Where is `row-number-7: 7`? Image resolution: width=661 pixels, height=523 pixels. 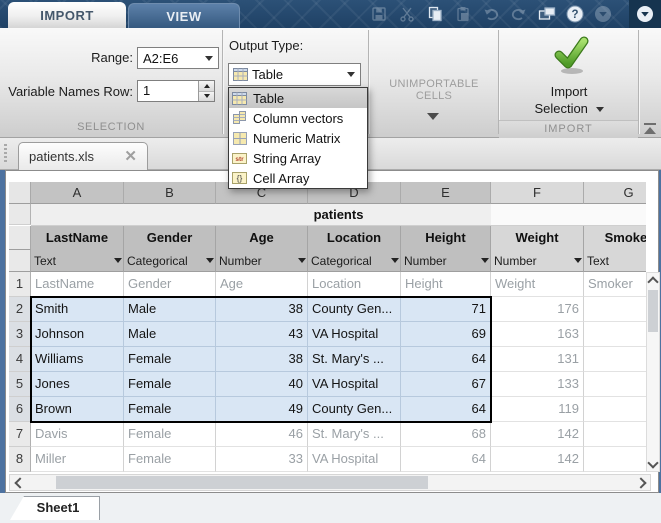
row-number-7: 7 is located at coordinates (20, 434).